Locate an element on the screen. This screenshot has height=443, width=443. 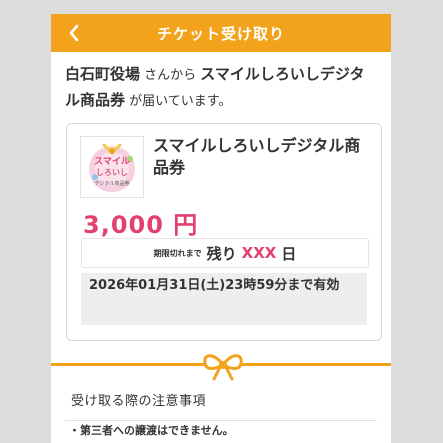
expiry-countdown: 期限切れまで 残り XXX 日 is located at coordinates (225, 253).